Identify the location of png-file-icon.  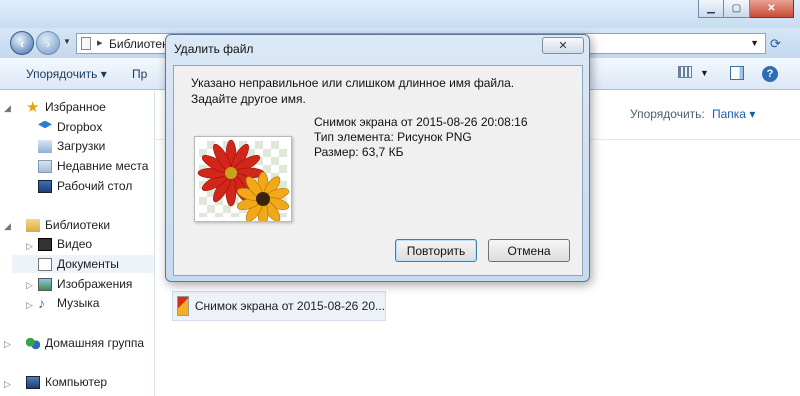
(183, 306).